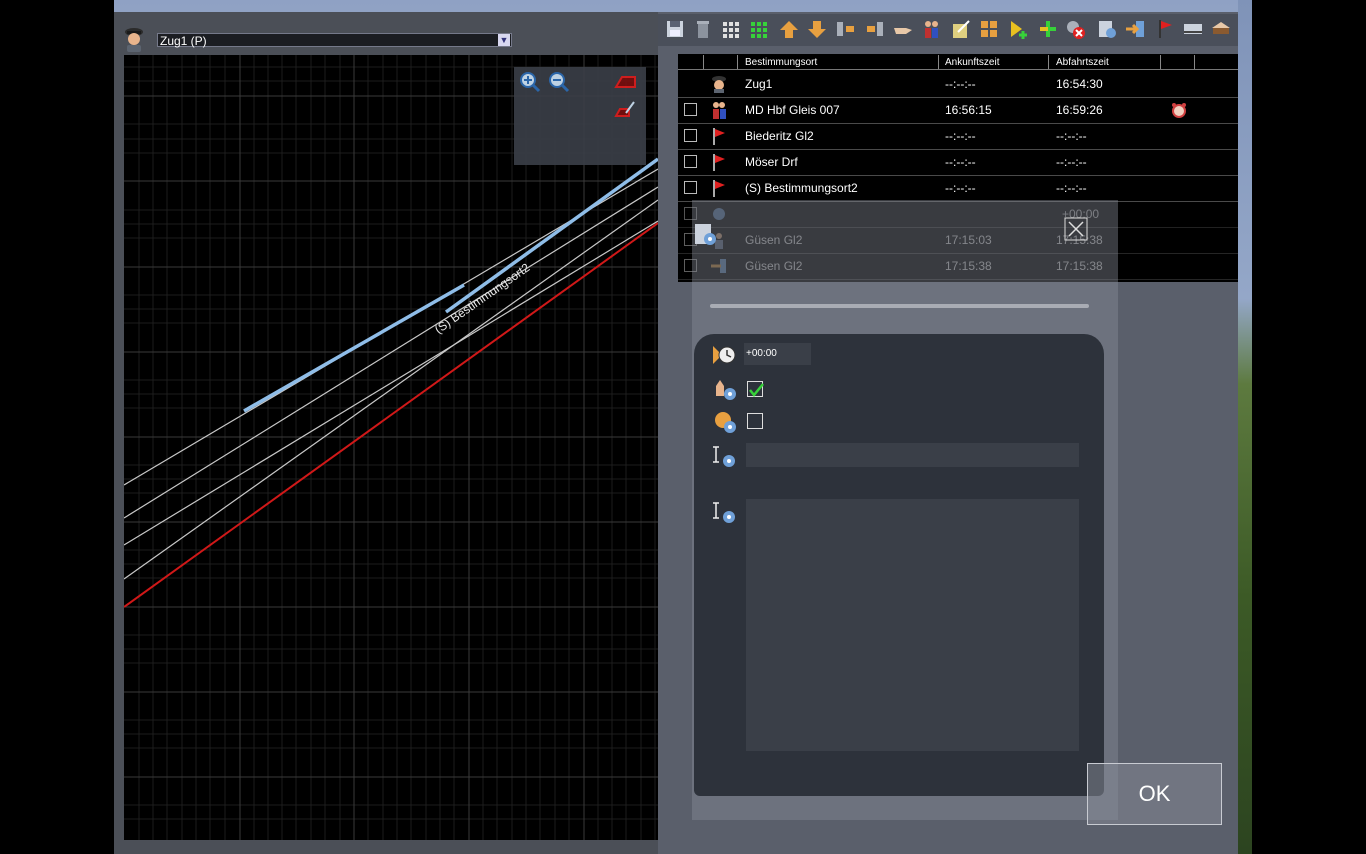 The width and height of the screenshot is (1366, 854). I want to click on table-row: MD Hbf Gleis 007 16:56:15 16:59:26, so click(958, 110).